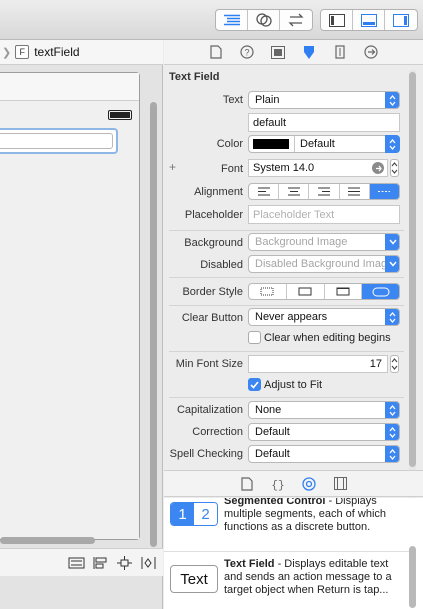  Describe the element at coordinates (231, 169) in the screenshot. I see `font-label: Font` at that location.